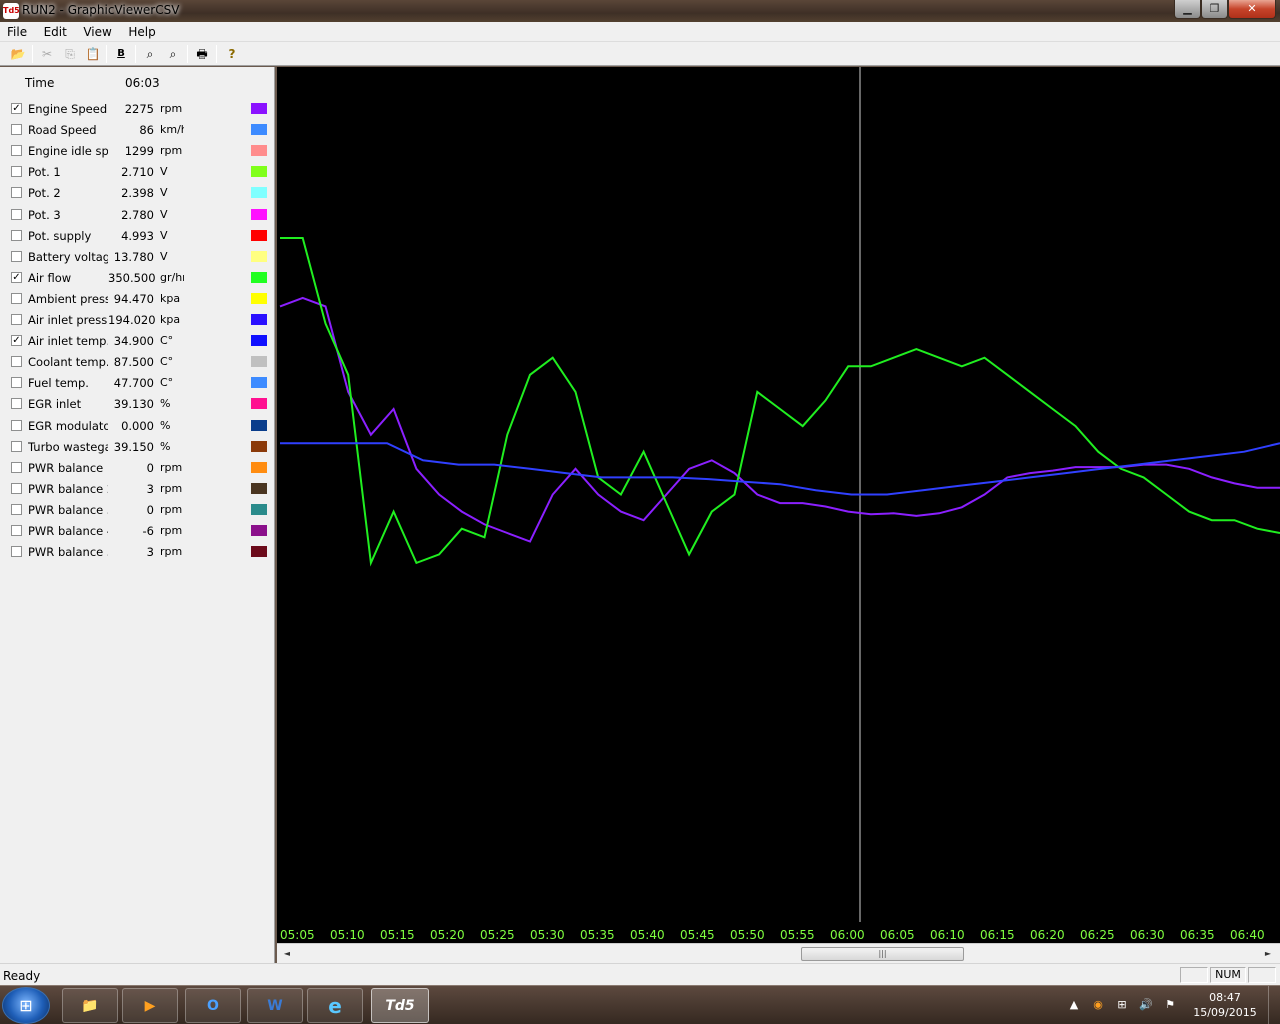 The width and height of the screenshot is (1280, 1024). What do you see at coordinates (1147, 935) in the screenshot?
I see `x-tick-label: 06:30` at bounding box center [1147, 935].